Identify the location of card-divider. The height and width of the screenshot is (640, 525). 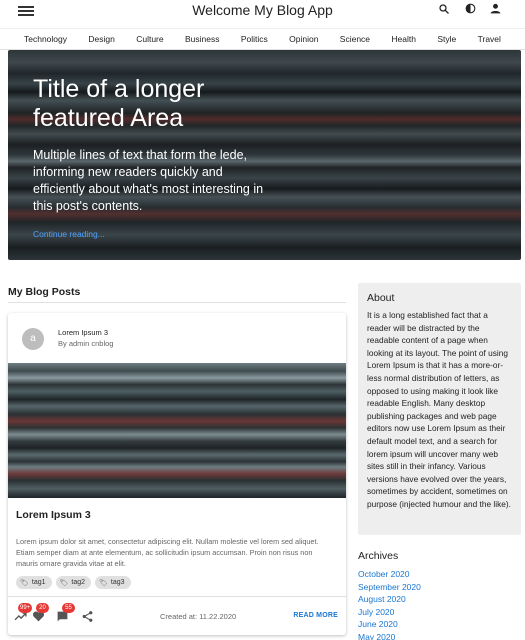
(177, 596).